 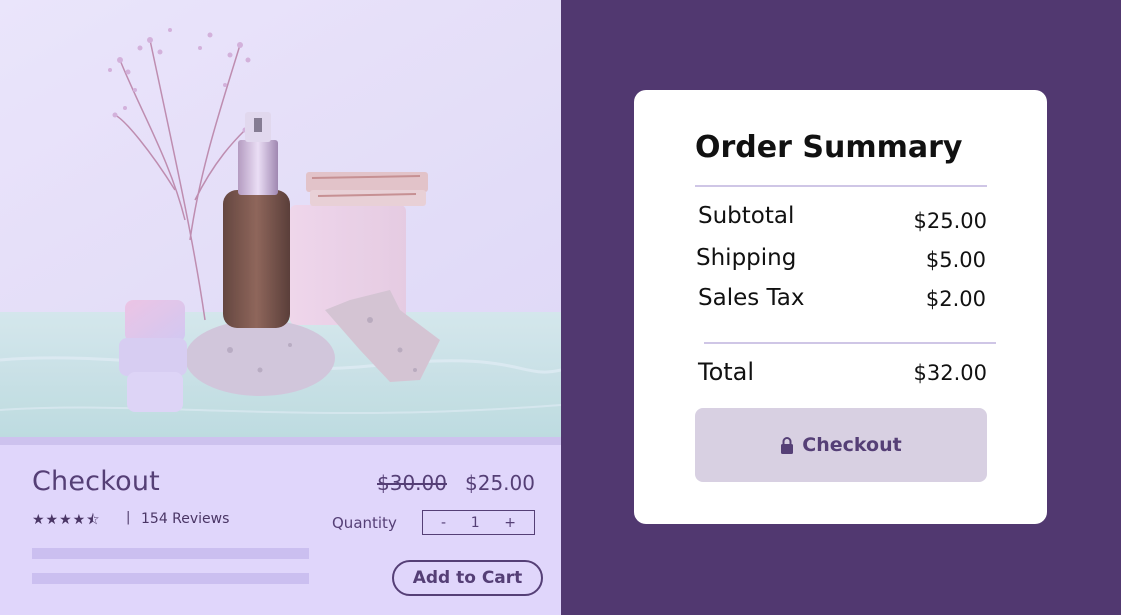 What do you see at coordinates (500, 483) in the screenshot?
I see `sale-price: $25.00` at bounding box center [500, 483].